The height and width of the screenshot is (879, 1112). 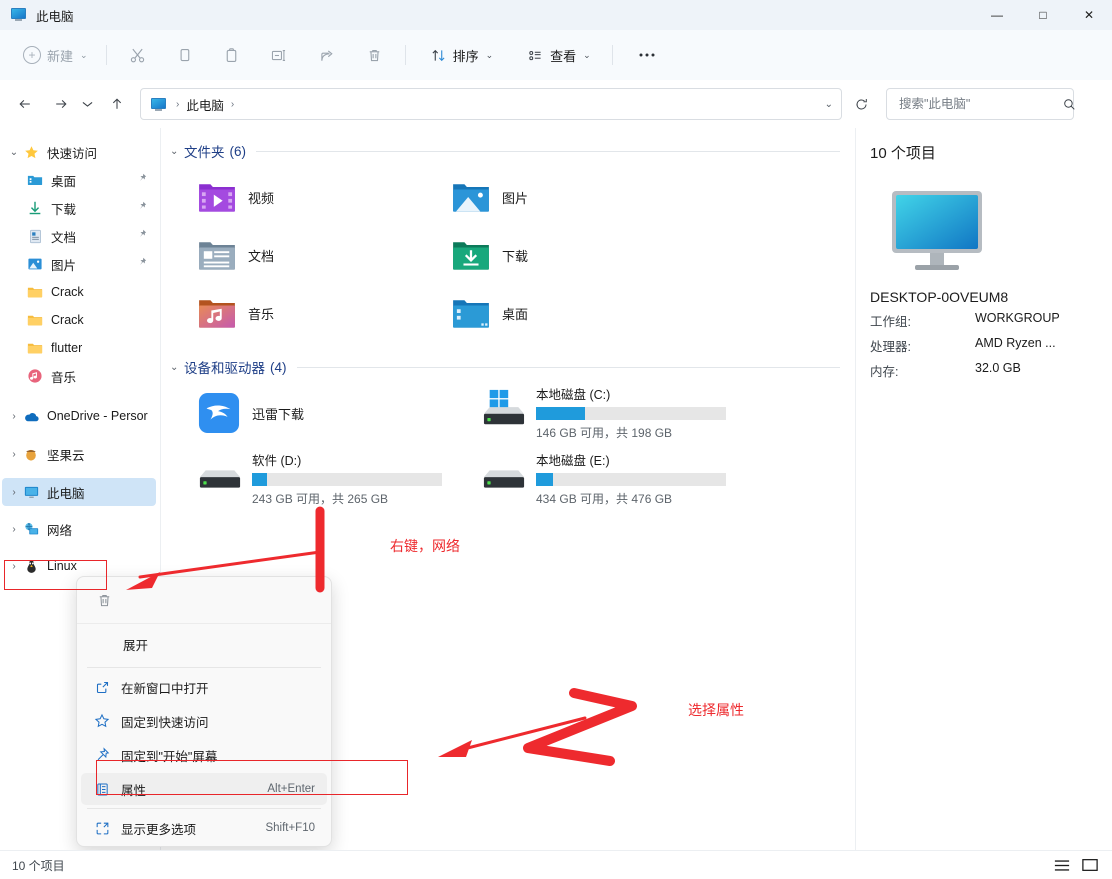 I want to click on search-box, so click(x=981, y=104).